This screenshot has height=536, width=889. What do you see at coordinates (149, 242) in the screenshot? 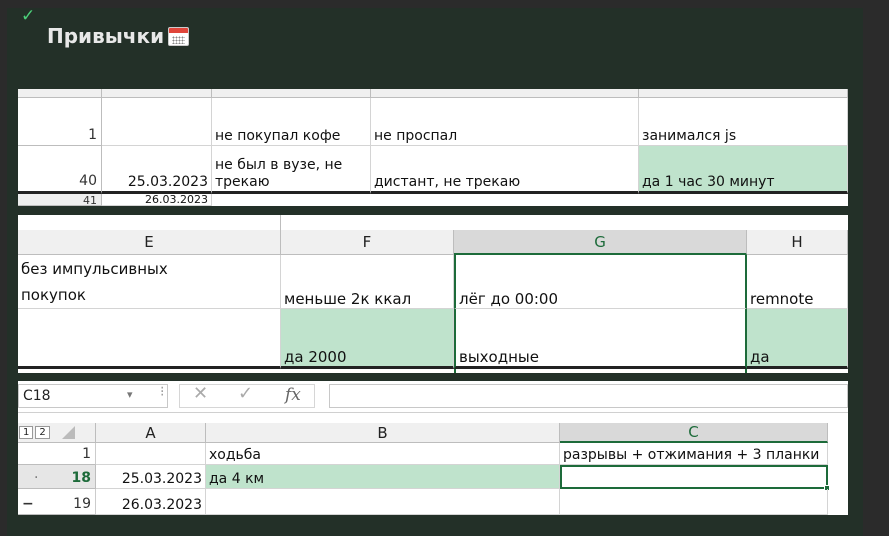
I see `column-header-e: E` at bounding box center [149, 242].